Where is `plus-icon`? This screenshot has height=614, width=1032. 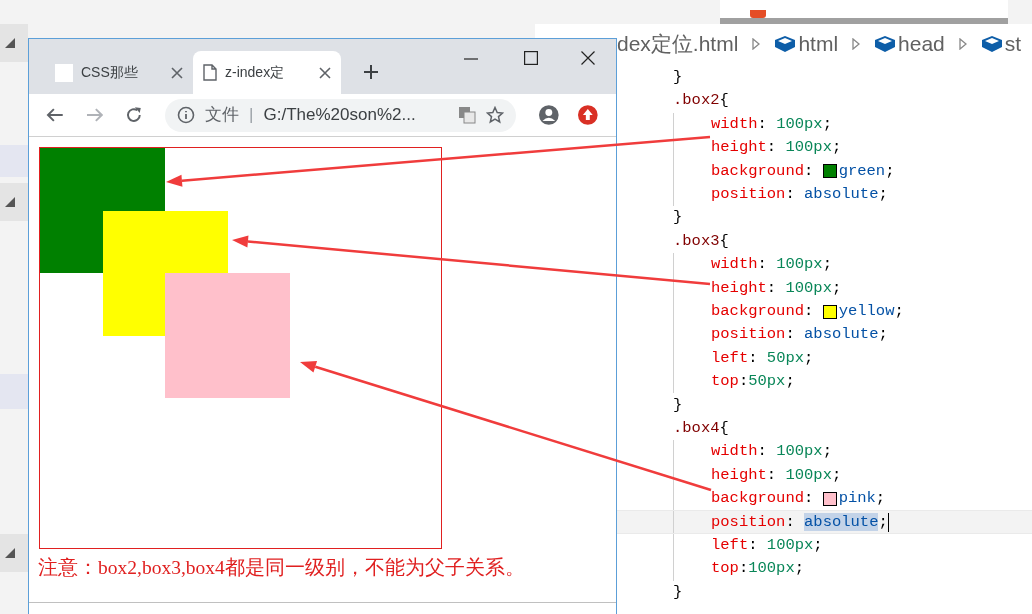 plus-icon is located at coordinates (371, 72).